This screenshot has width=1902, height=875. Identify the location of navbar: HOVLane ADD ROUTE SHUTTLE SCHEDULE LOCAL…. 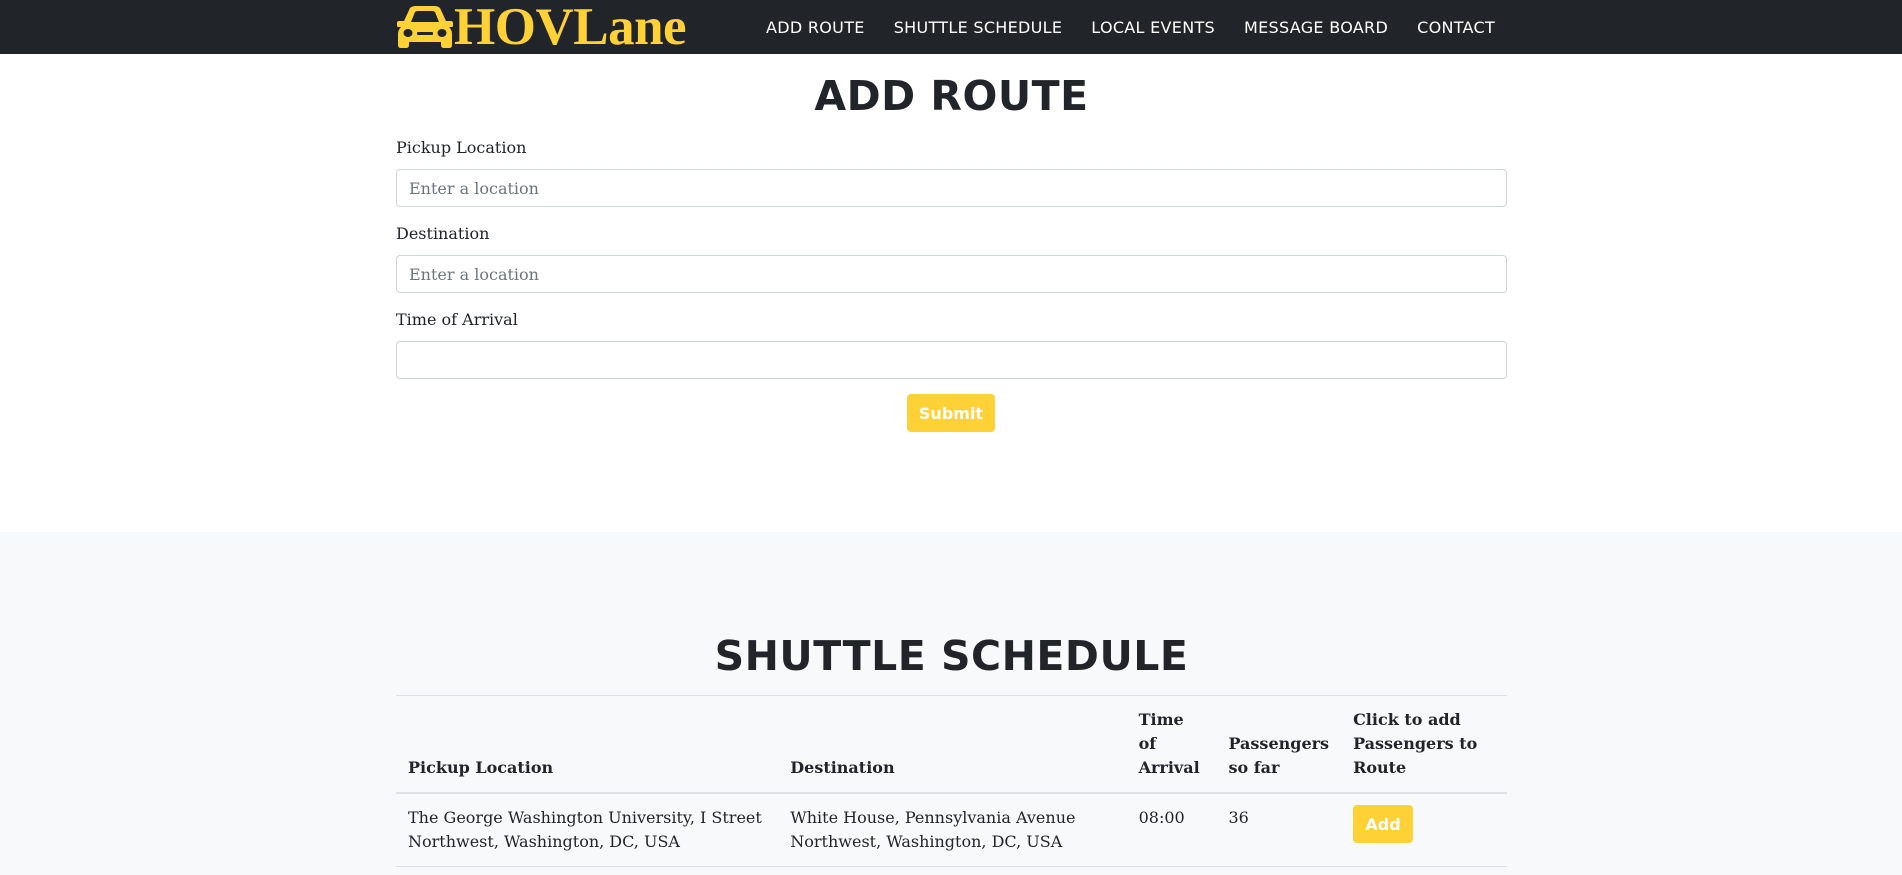
(951, 27).